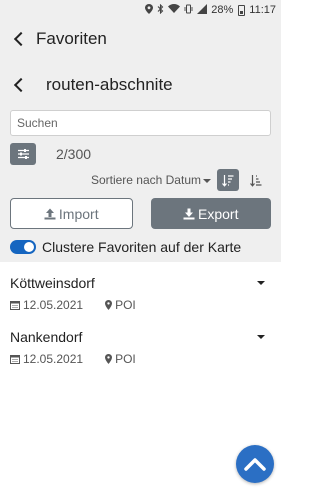 This screenshot has height=500, width=320. I want to click on status-bar: 28% 11:17, so click(140, 10).